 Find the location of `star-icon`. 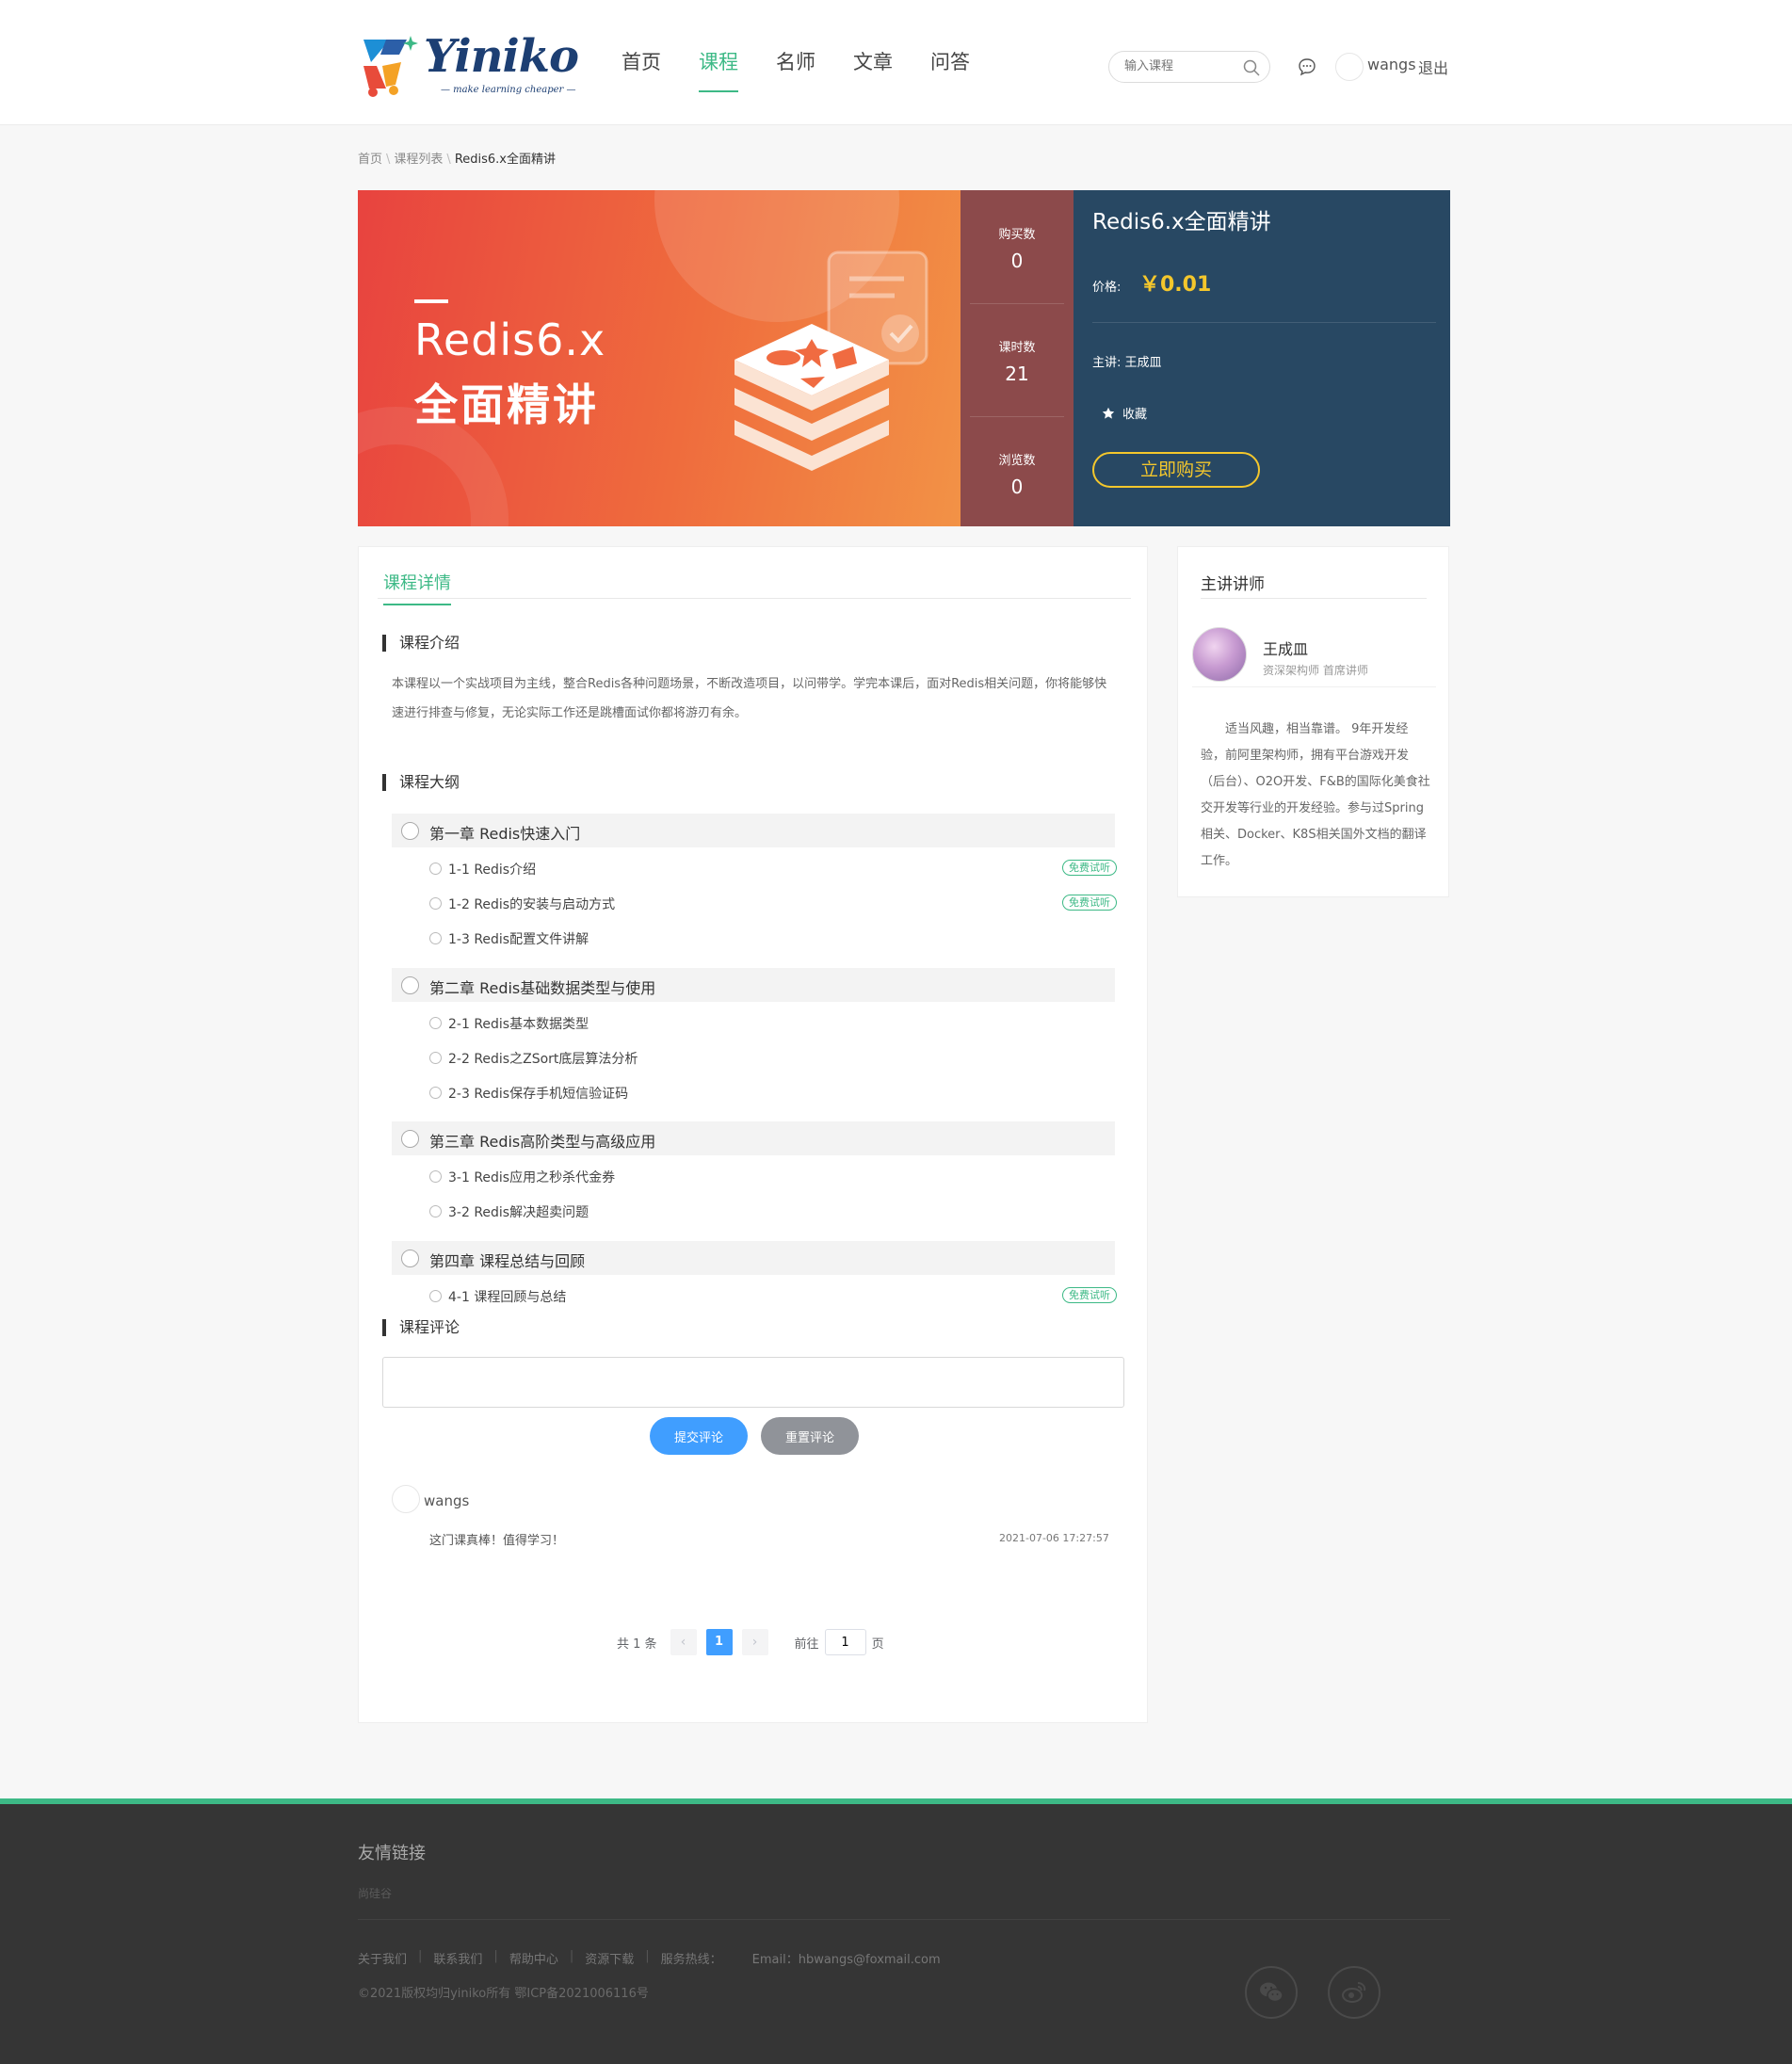

star-icon is located at coordinates (1108, 413).